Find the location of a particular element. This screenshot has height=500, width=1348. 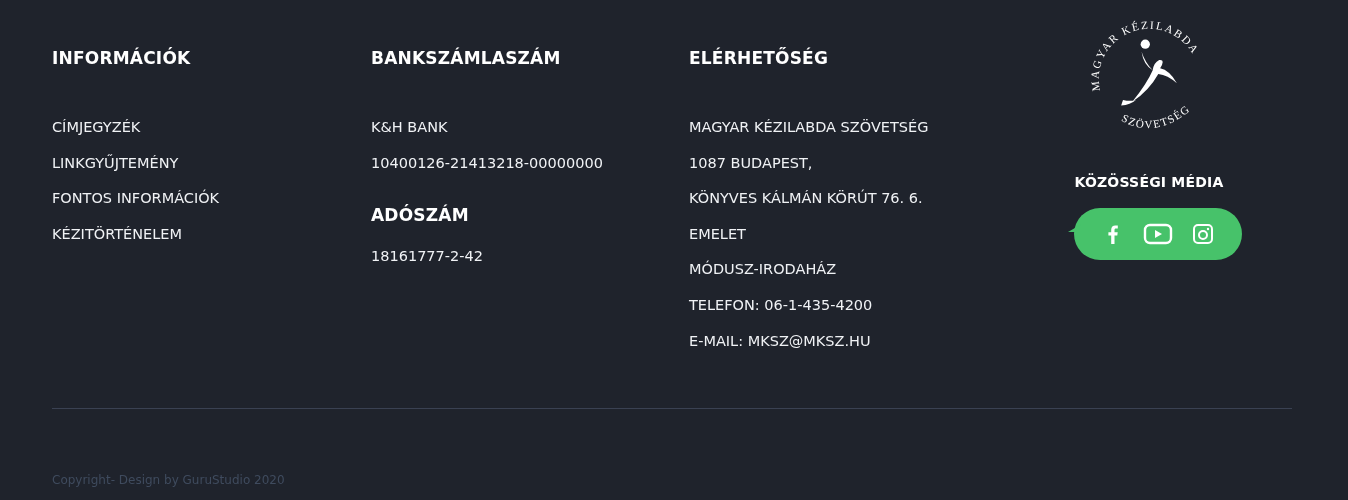

footer-text: KÉZITÖRTÉNELEM is located at coordinates (117, 234).